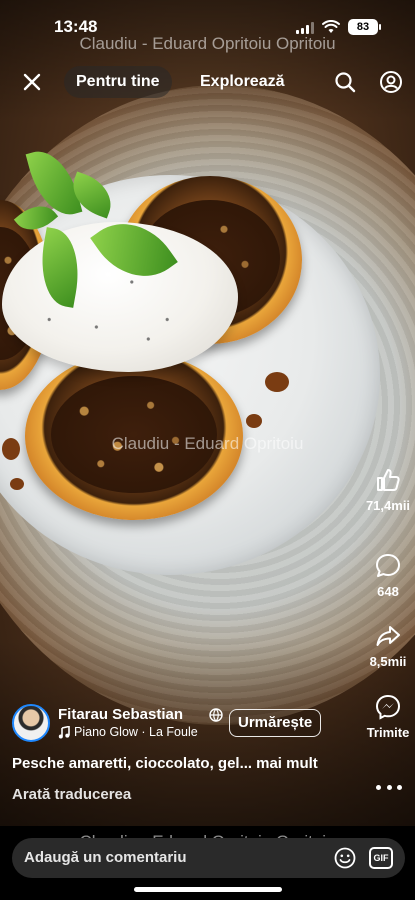 The width and height of the screenshot is (415, 900). I want to click on share-icon, so click(388, 636).